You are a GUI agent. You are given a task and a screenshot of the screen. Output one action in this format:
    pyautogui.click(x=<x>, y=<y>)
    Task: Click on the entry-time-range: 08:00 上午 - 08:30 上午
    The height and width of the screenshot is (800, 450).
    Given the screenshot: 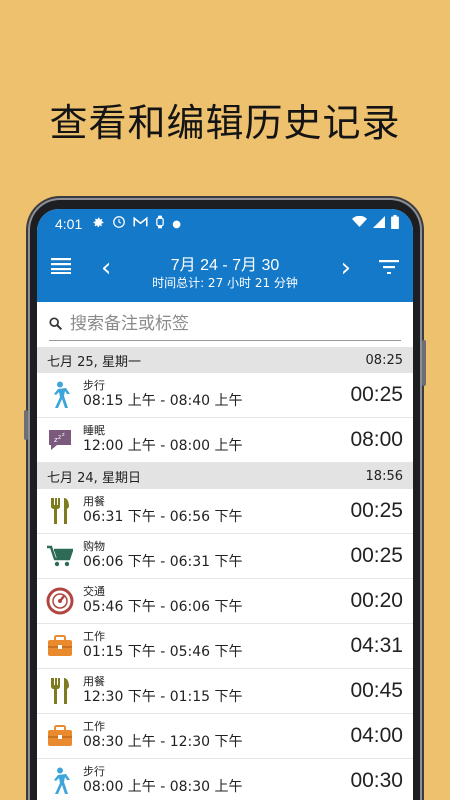 What is the action you would take?
    pyautogui.click(x=163, y=787)
    